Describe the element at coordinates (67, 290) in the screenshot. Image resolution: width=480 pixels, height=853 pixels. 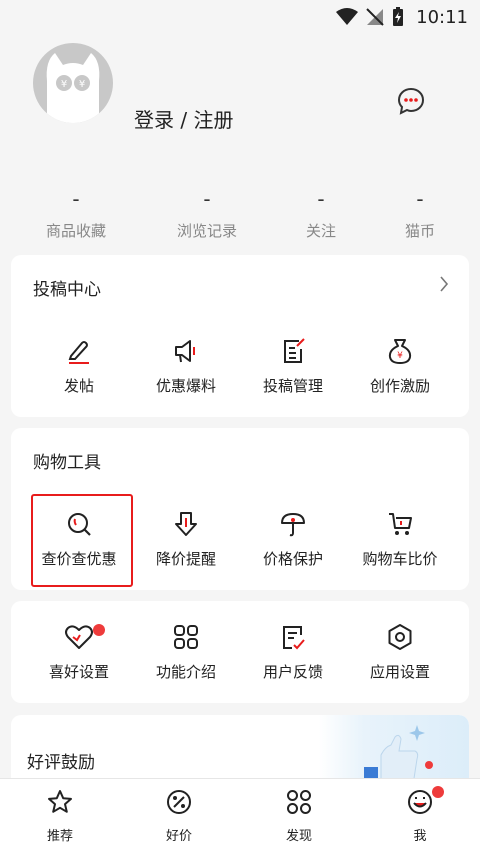
I see `card-title: 投稿中心` at that location.